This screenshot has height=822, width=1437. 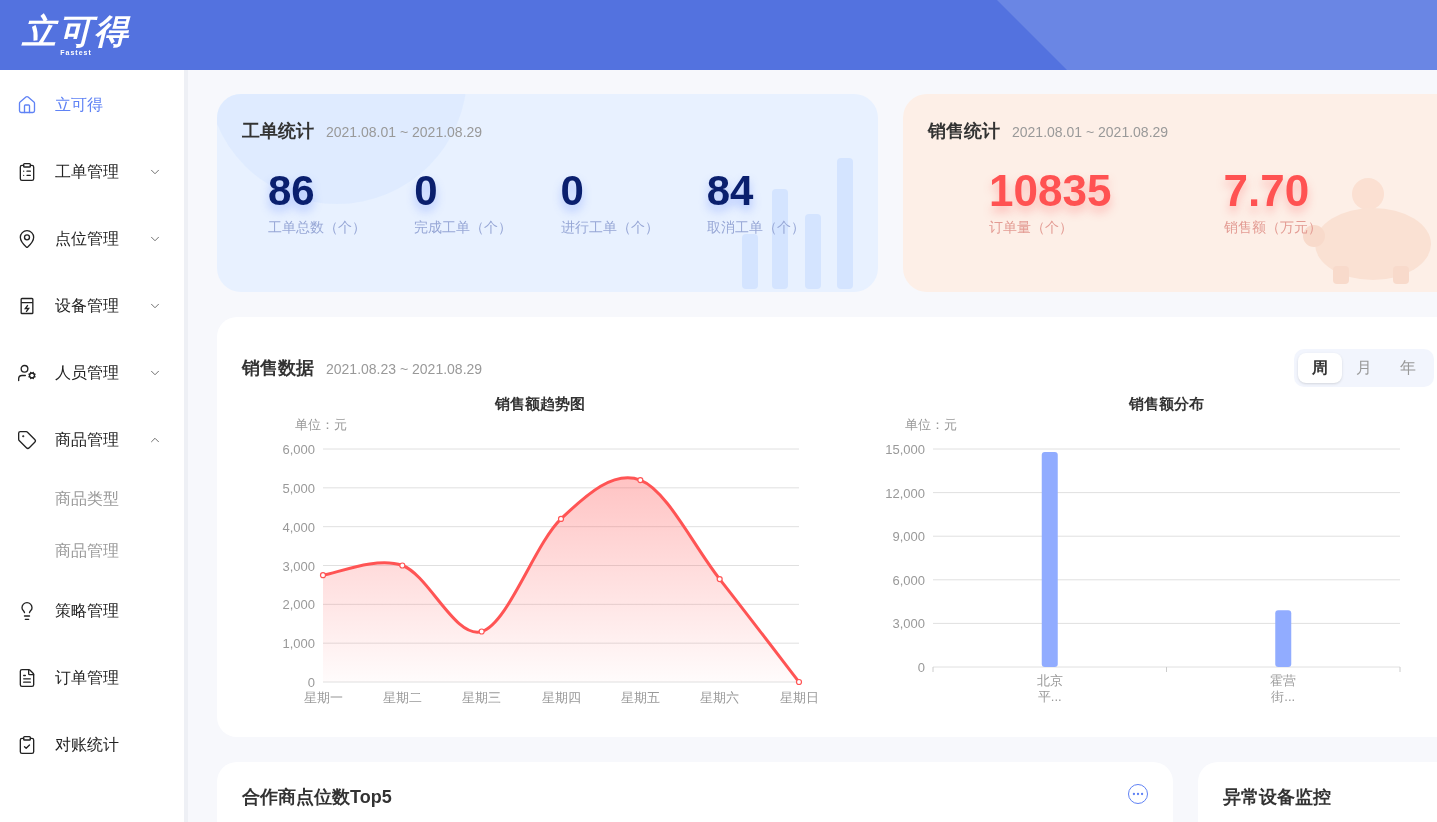 What do you see at coordinates (1031, 227) in the screenshot?
I see `stat-label: 订单量（个）` at bounding box center [1031, 227].